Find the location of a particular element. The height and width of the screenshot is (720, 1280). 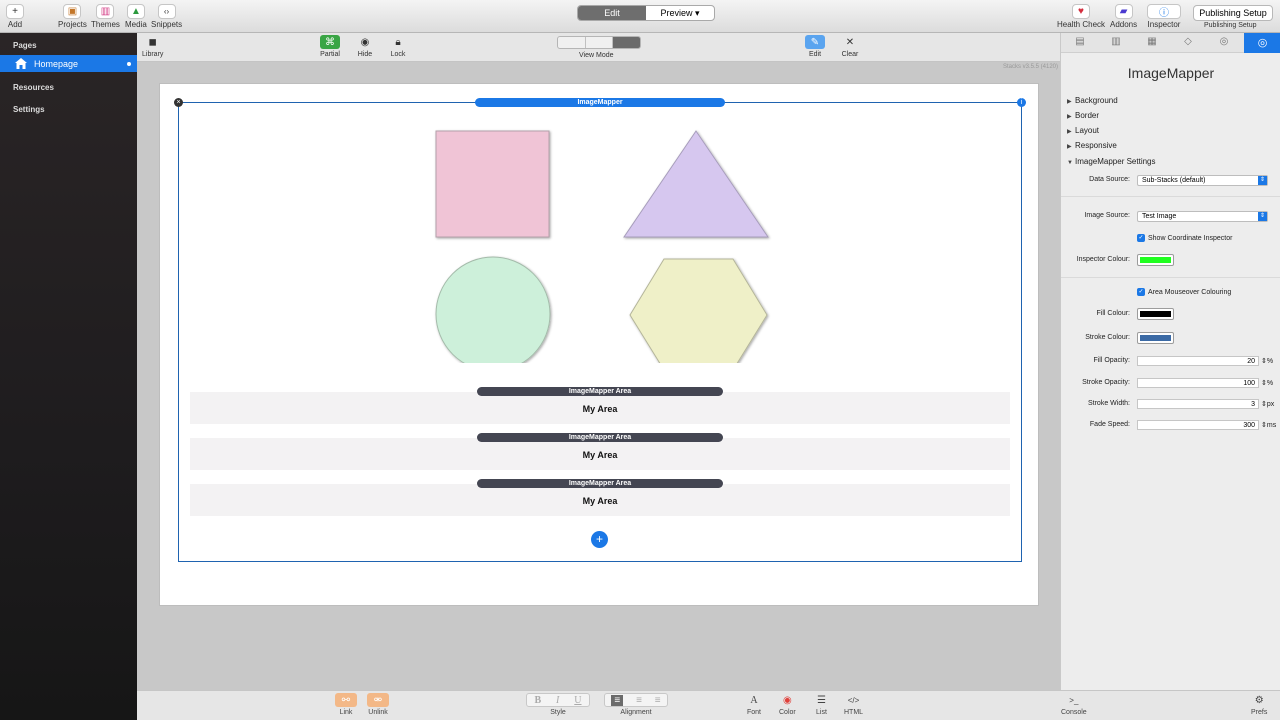

clear-label: Clear is located at coordinates (850, 54).